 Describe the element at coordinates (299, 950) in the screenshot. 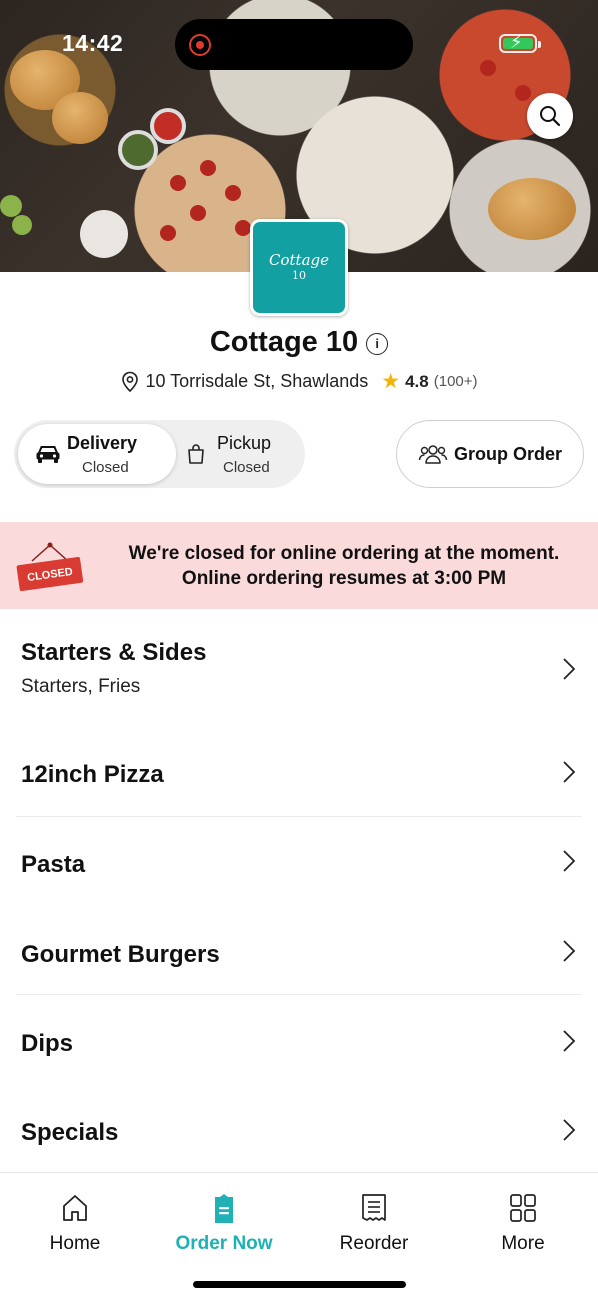

I see `menu-category-burgers: Gourmet Burgers` at that location.